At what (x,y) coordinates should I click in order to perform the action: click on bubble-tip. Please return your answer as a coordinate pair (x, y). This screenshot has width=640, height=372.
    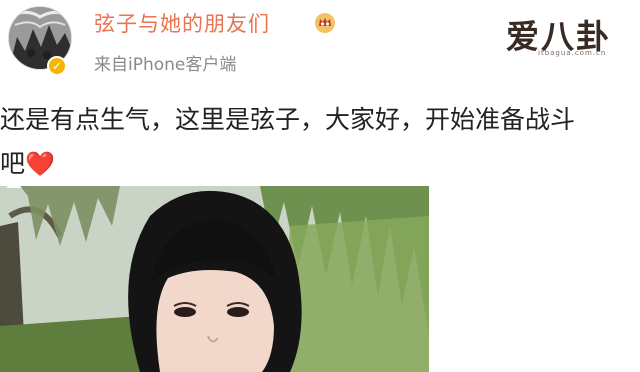
    Looking at the image, I should click on (14, 184).